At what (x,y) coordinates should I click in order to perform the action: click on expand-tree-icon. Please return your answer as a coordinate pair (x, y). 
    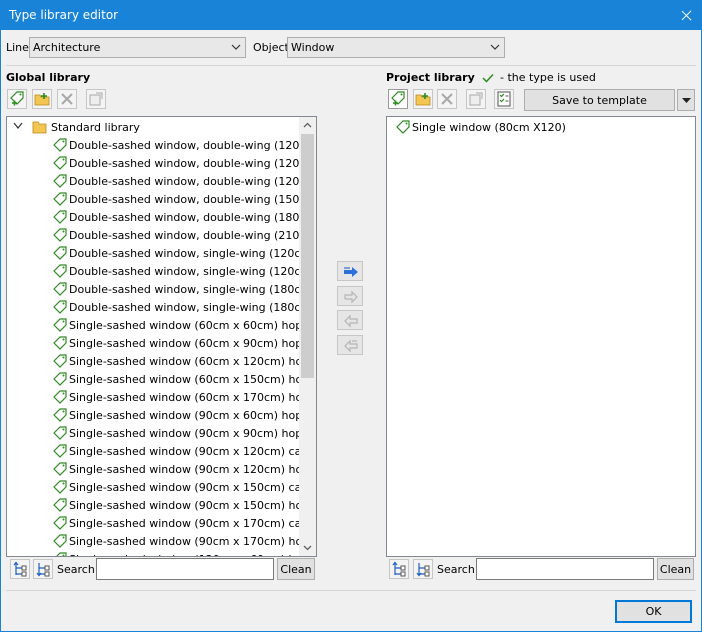
    Looking at the image, I should click on (20, 569).